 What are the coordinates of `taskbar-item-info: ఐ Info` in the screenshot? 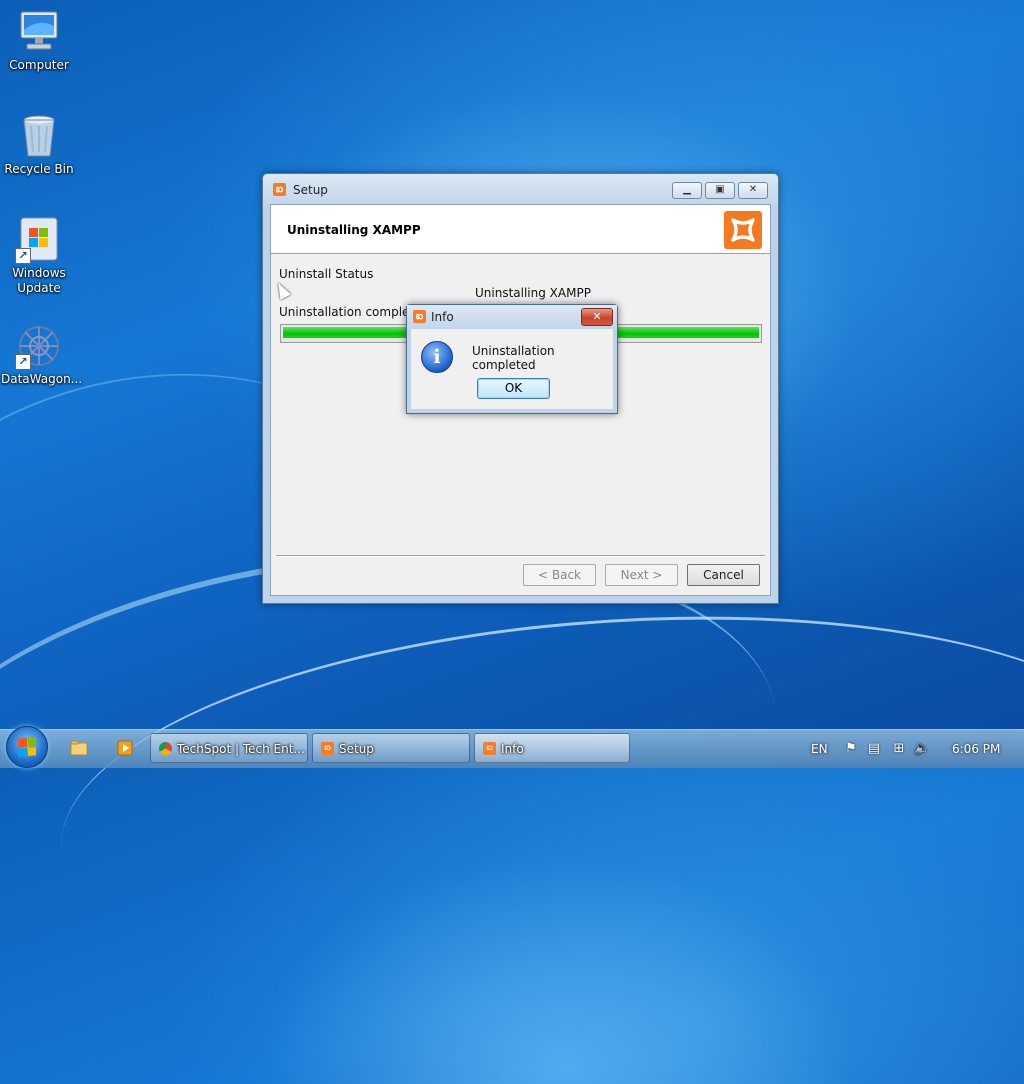 It's located at (552, 748).